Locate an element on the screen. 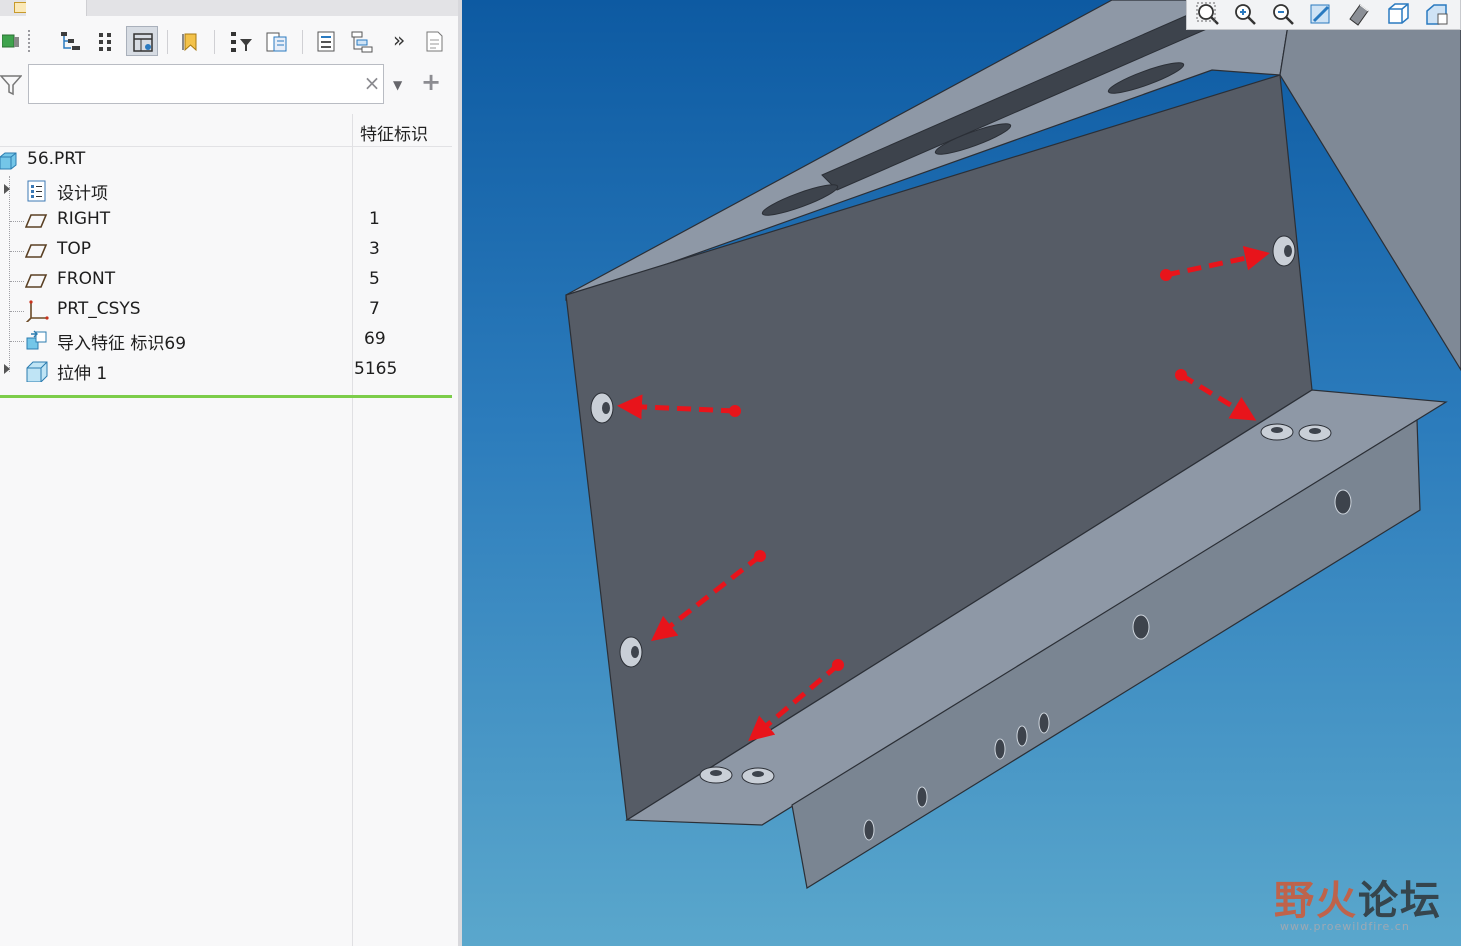  tree-search-row: × ▼ + is located at coordinates (229, 86).